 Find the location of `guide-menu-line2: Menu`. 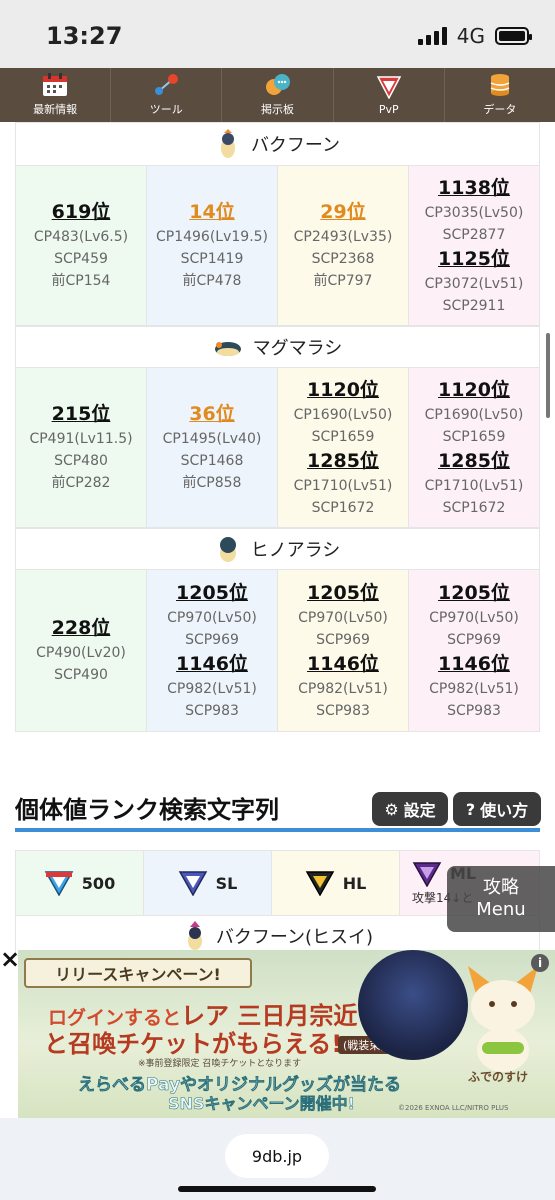

guide-menu-line2: Menu is located at coordinates (501, 909).